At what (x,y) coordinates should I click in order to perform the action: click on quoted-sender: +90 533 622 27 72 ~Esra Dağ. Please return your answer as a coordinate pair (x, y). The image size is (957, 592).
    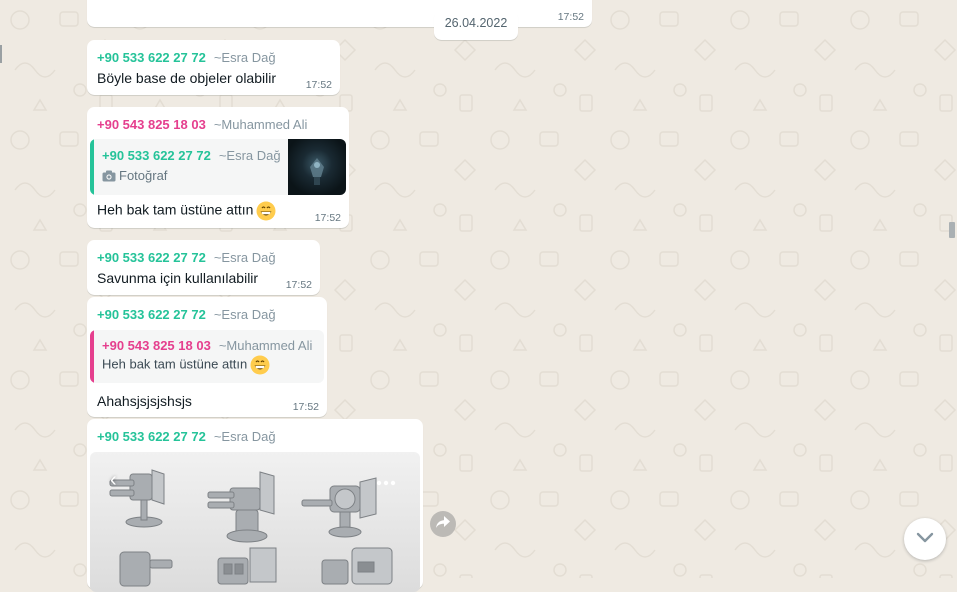
    Looking at the image, I should click on (191, 155).